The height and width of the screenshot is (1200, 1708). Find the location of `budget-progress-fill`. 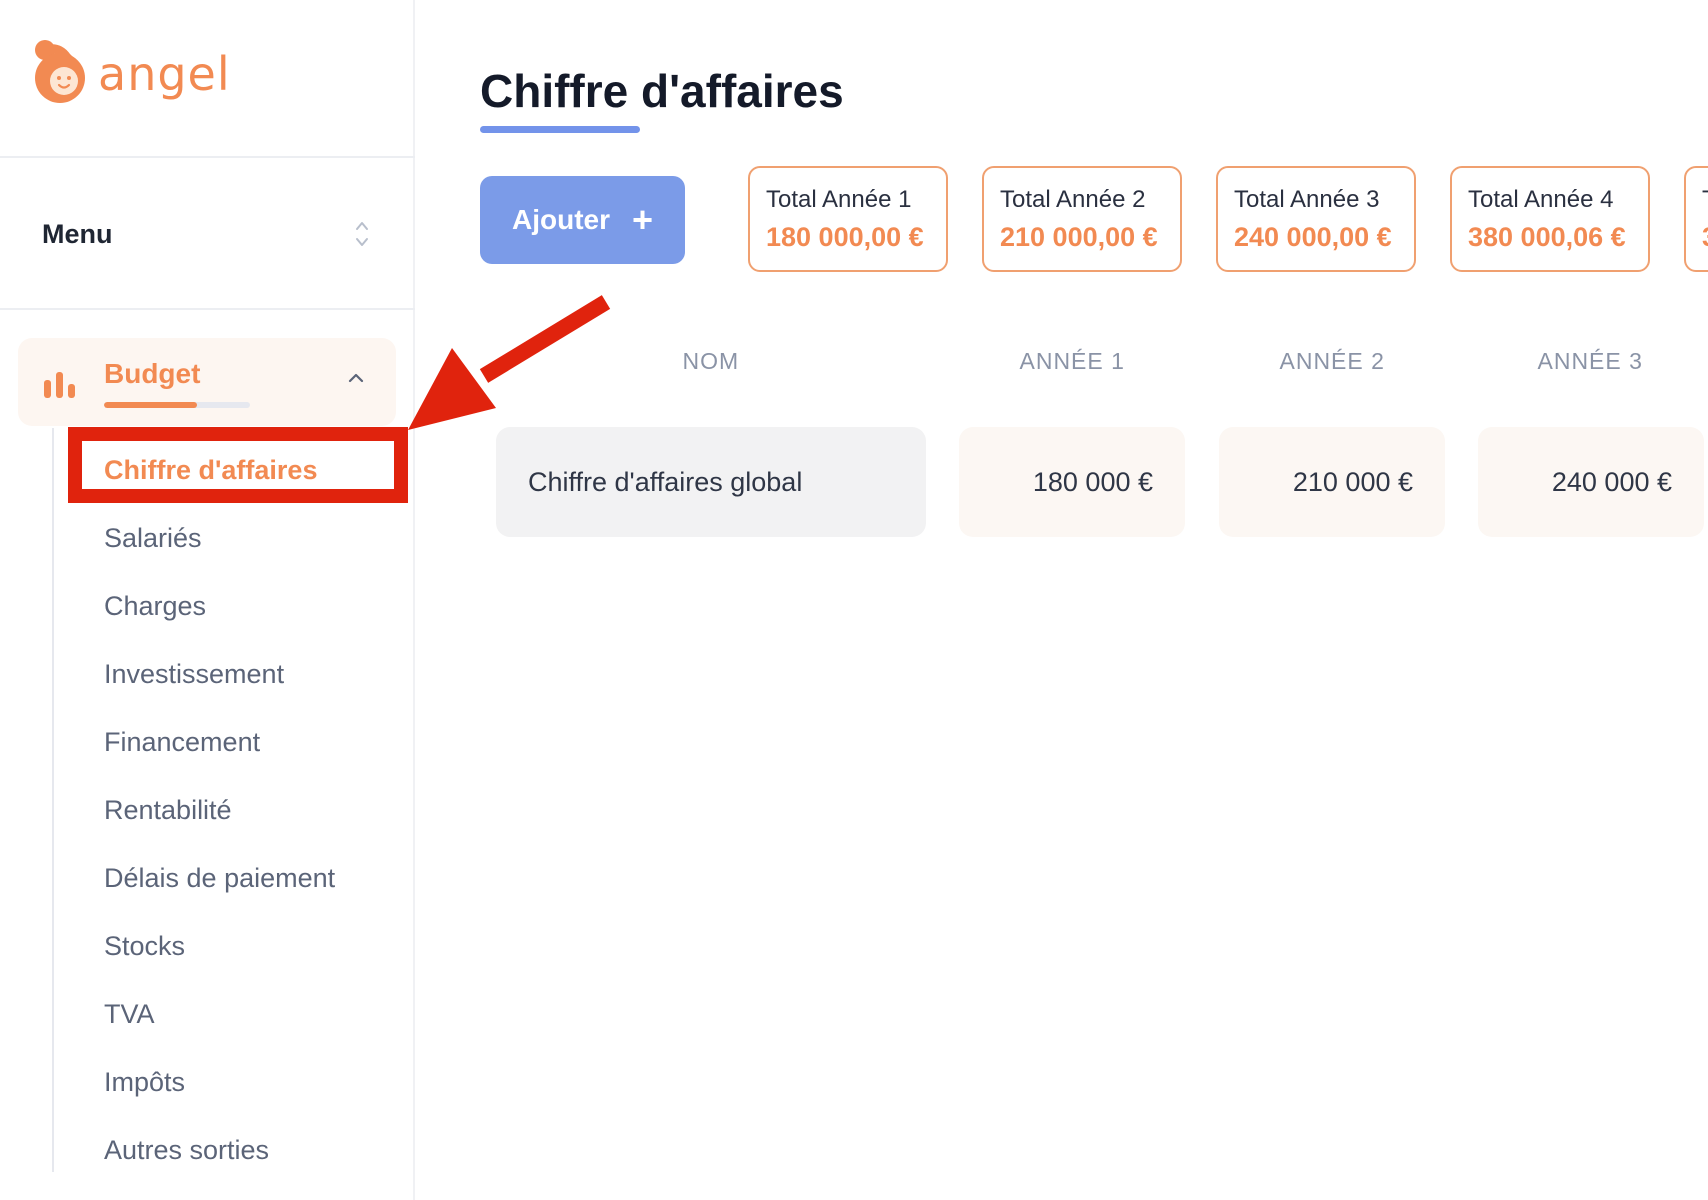

budget-progress-fill is located at coordinates (151, 405).